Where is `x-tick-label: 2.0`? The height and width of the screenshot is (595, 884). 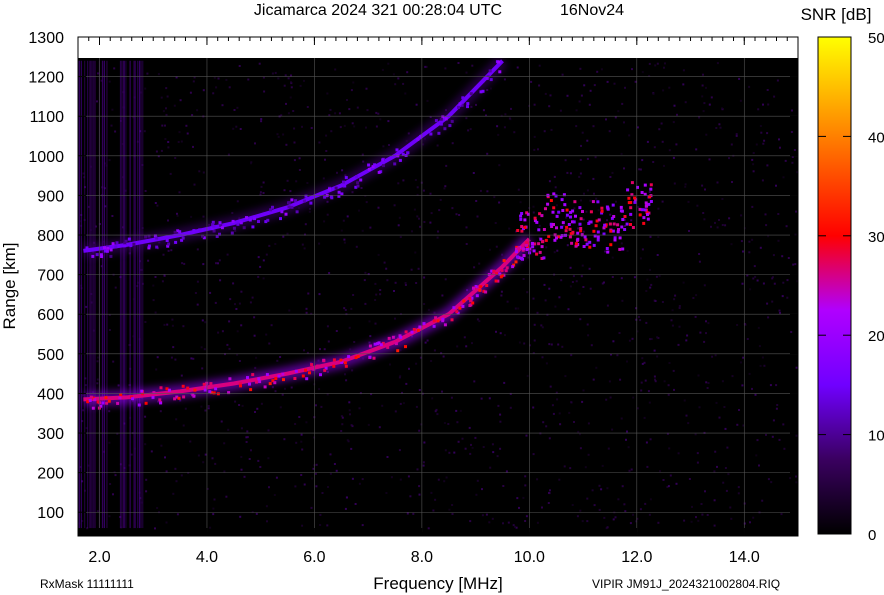 x-tick-label: 2.0 is located at coordinates (99, 557).